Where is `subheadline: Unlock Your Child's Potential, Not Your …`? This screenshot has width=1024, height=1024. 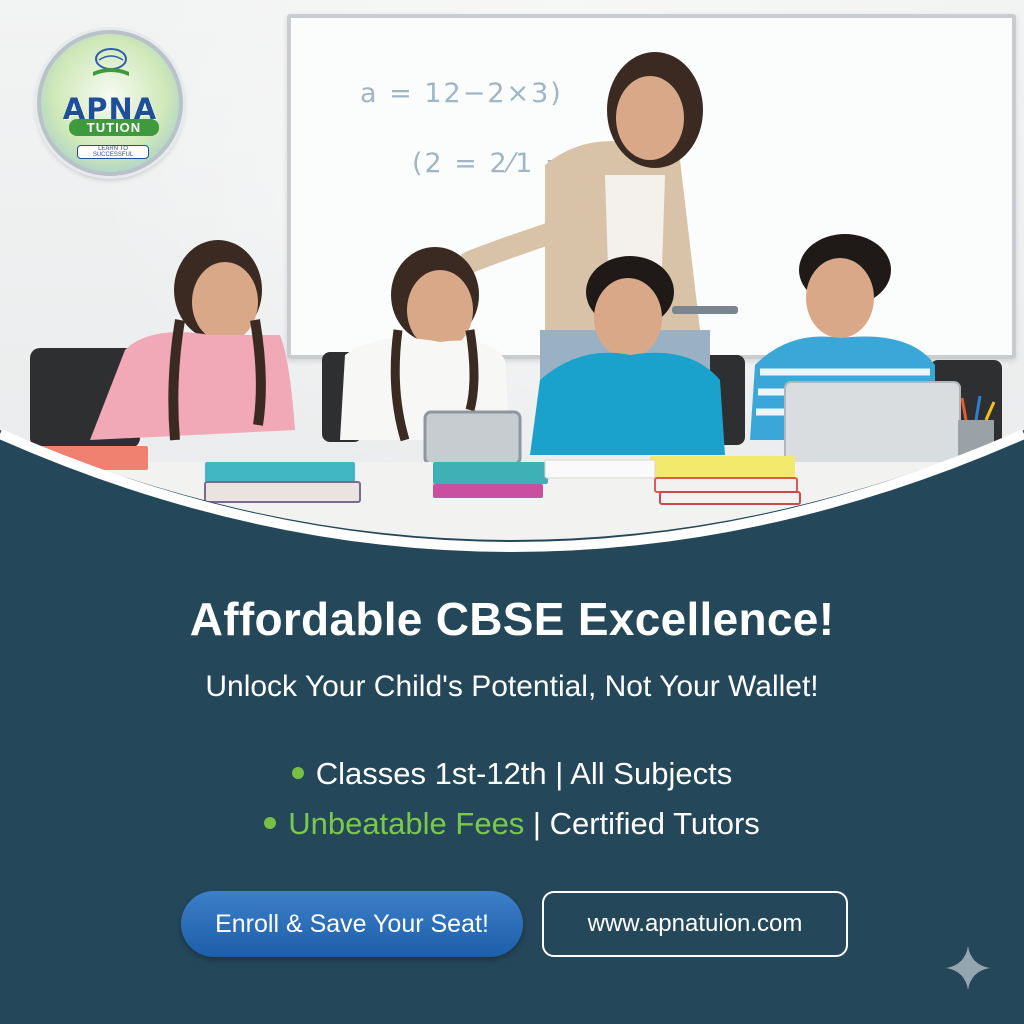
subheadline: Unlock Your Child's Potential, Not Your … is located at coordinates (512, 686).